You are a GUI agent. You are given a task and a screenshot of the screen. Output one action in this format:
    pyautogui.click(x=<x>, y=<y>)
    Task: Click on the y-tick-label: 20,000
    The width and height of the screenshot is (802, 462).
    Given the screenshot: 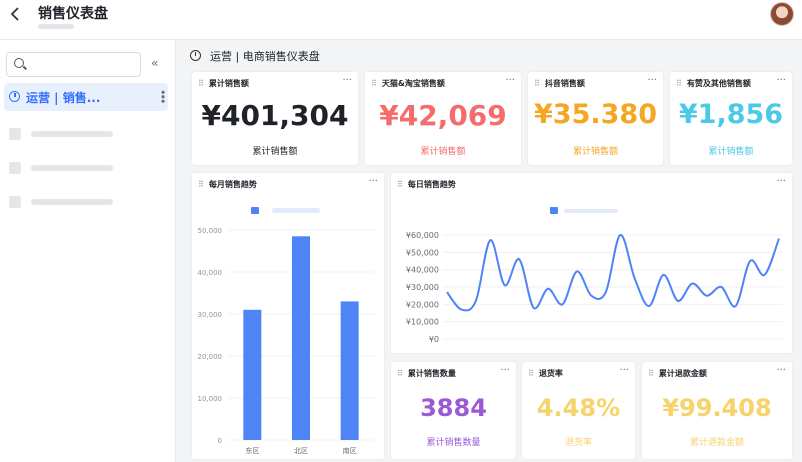 What is the action you would take?
    pyautogui.click(x=210, y=357)
    